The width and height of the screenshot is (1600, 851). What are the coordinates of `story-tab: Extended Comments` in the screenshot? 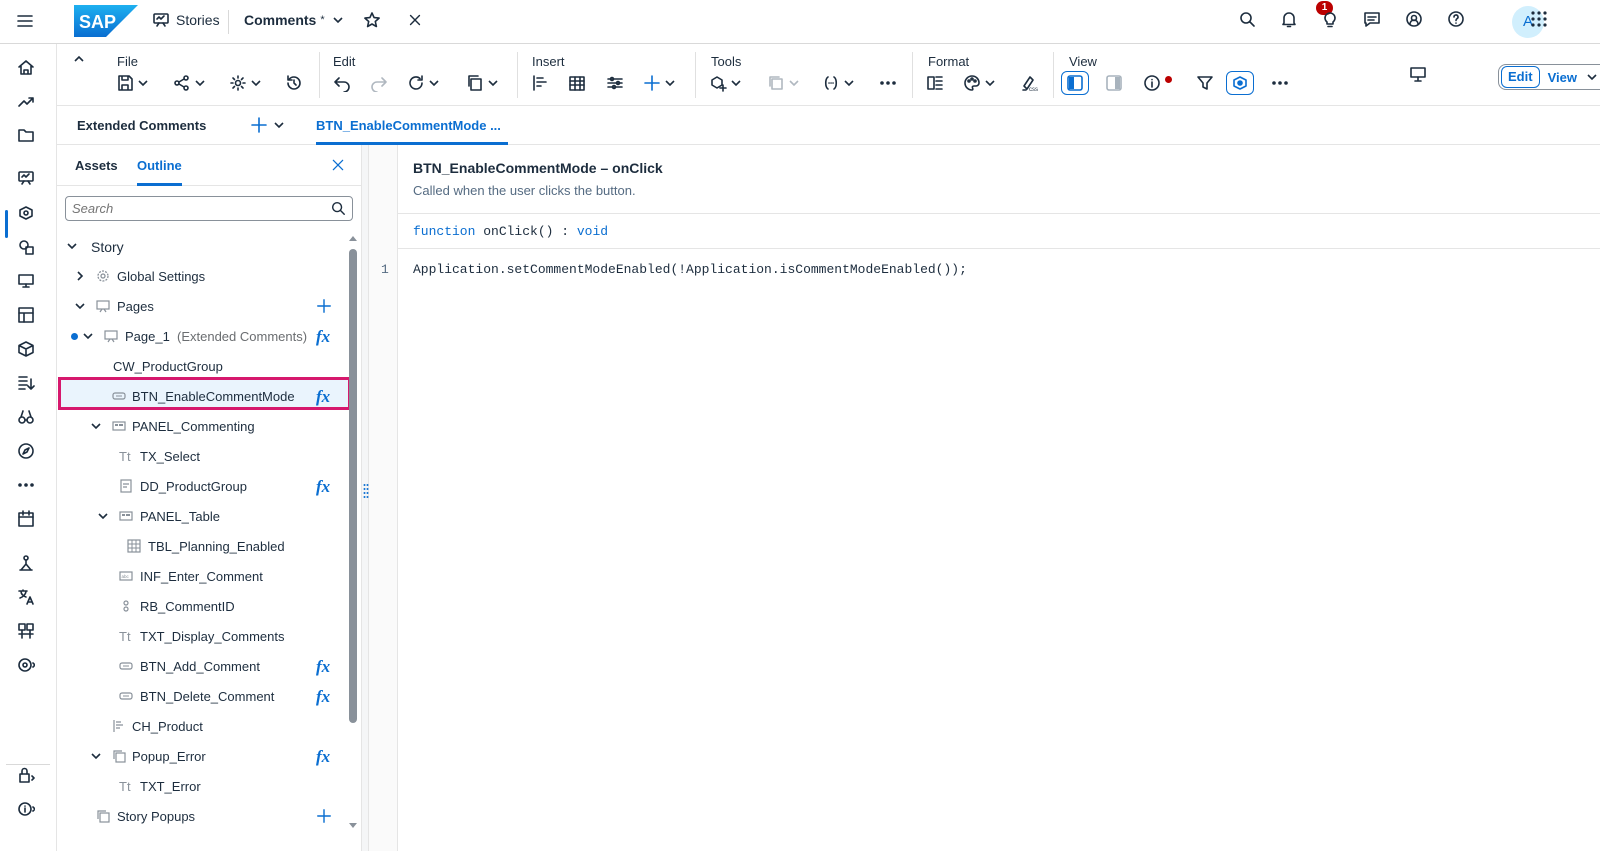 It's located at (141, 125).